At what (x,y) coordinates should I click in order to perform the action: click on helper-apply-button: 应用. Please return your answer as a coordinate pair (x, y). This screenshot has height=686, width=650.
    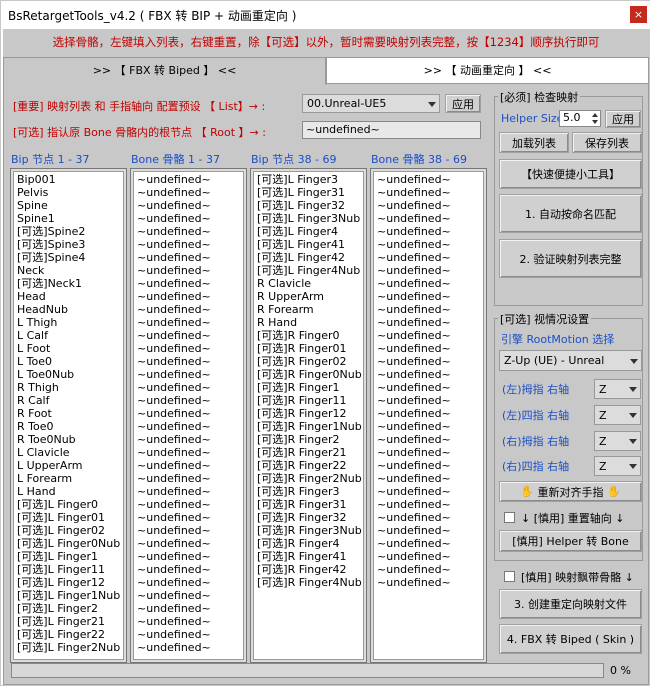
    Looking at the image, I should click on (623, 119).